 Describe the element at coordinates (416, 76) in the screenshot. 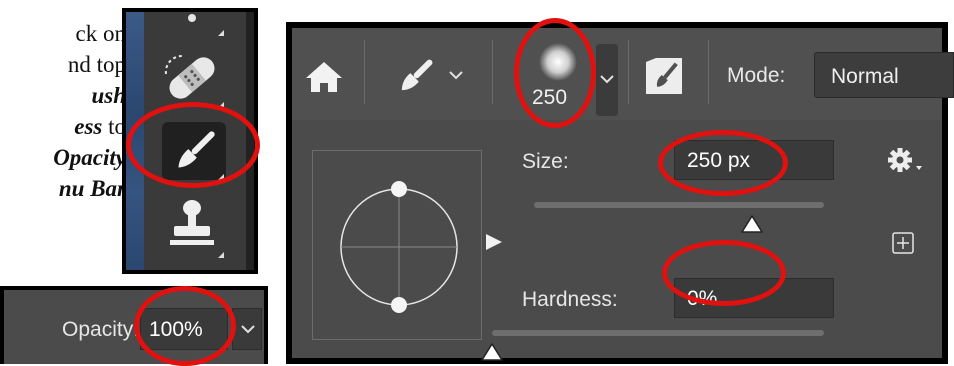

I see `brush-icon` at that location.